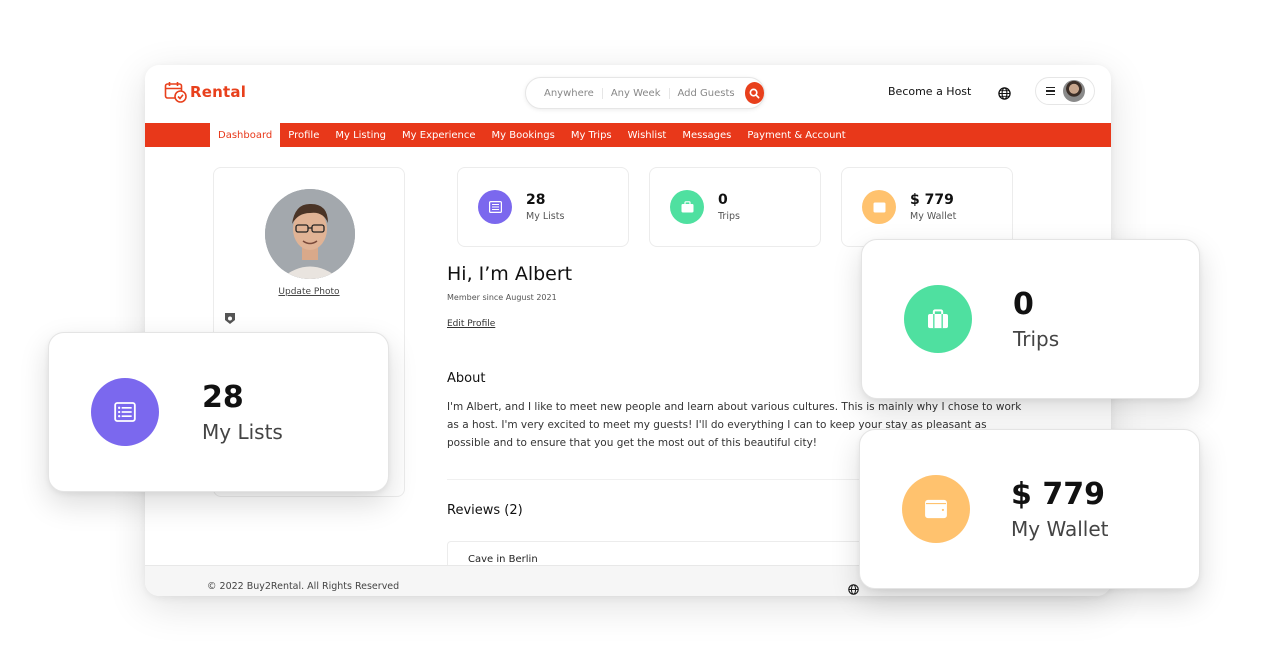  What do you see at coordinates (569, 93) in the screenshot?
I see `search-where: Anywhere` at bounding box center [569, 93].